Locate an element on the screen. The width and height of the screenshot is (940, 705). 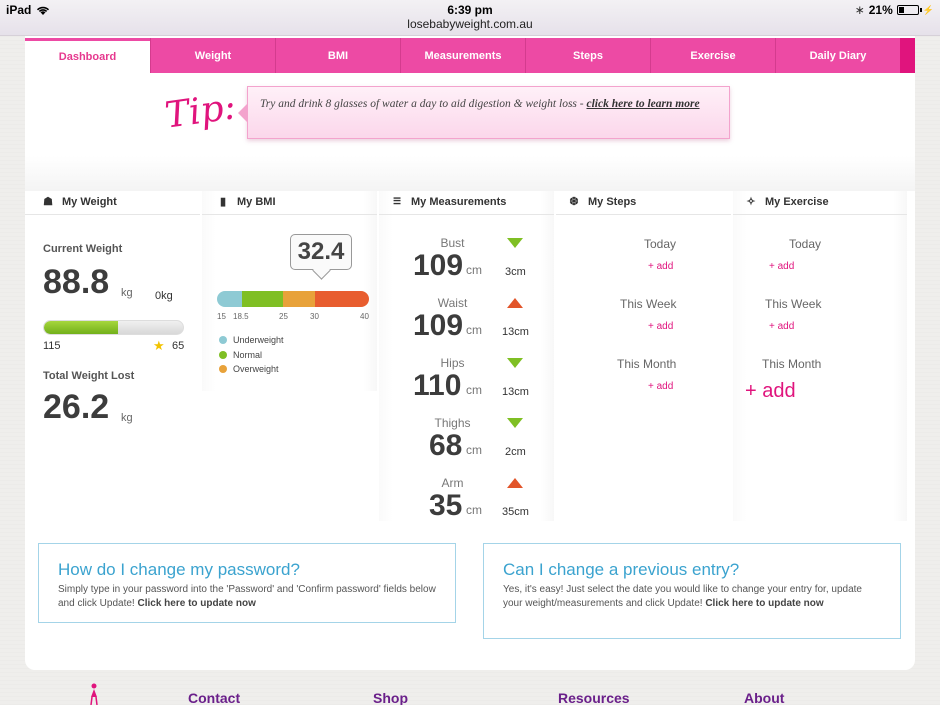
bmi-segment-overweight is located at coordinates (299, 299).